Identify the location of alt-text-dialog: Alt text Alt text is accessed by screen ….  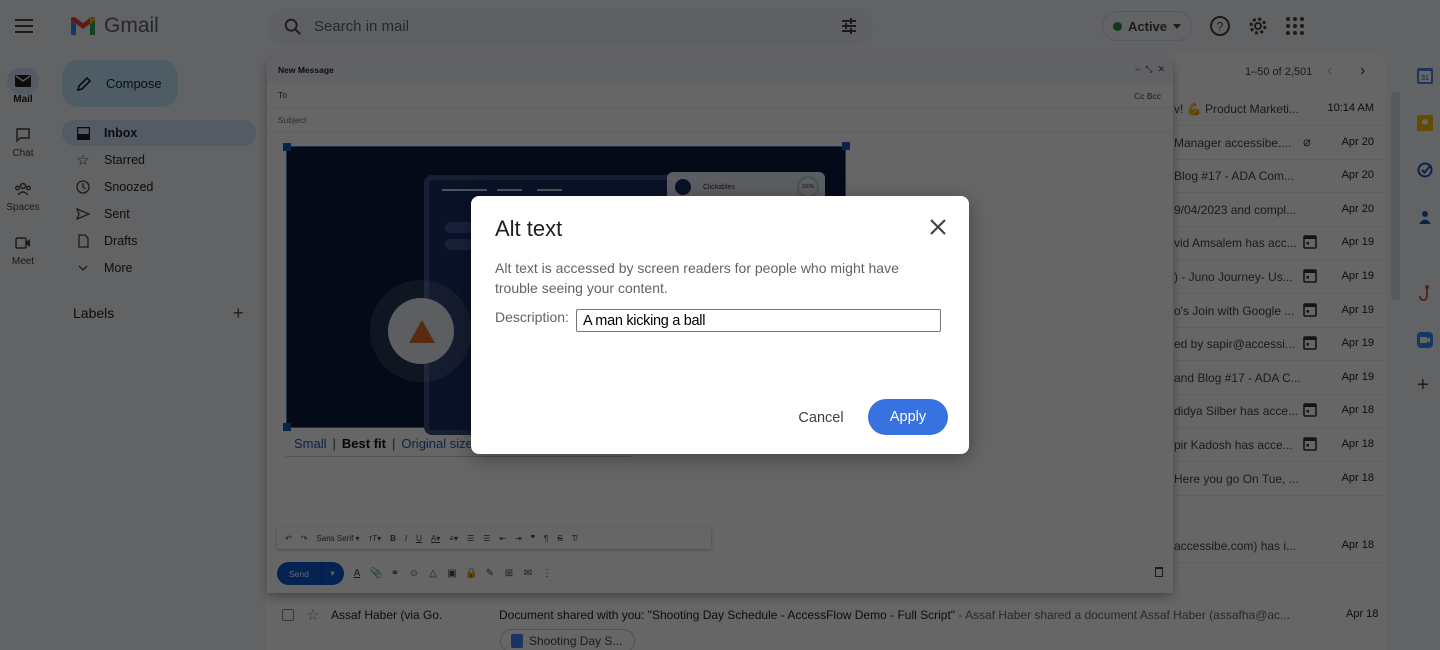
(720, 325).